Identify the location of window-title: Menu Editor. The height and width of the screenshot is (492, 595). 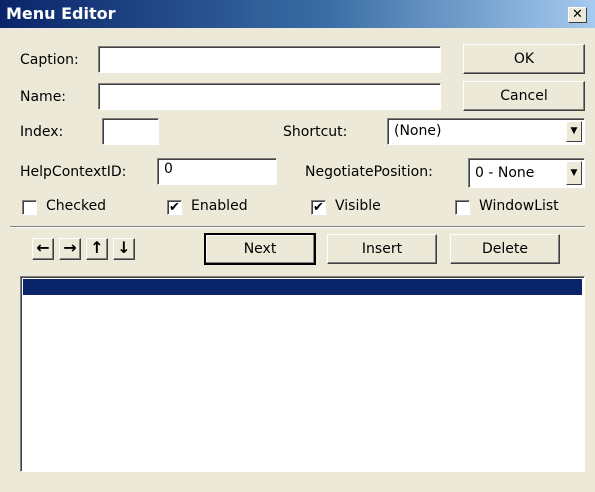
(61, 13).